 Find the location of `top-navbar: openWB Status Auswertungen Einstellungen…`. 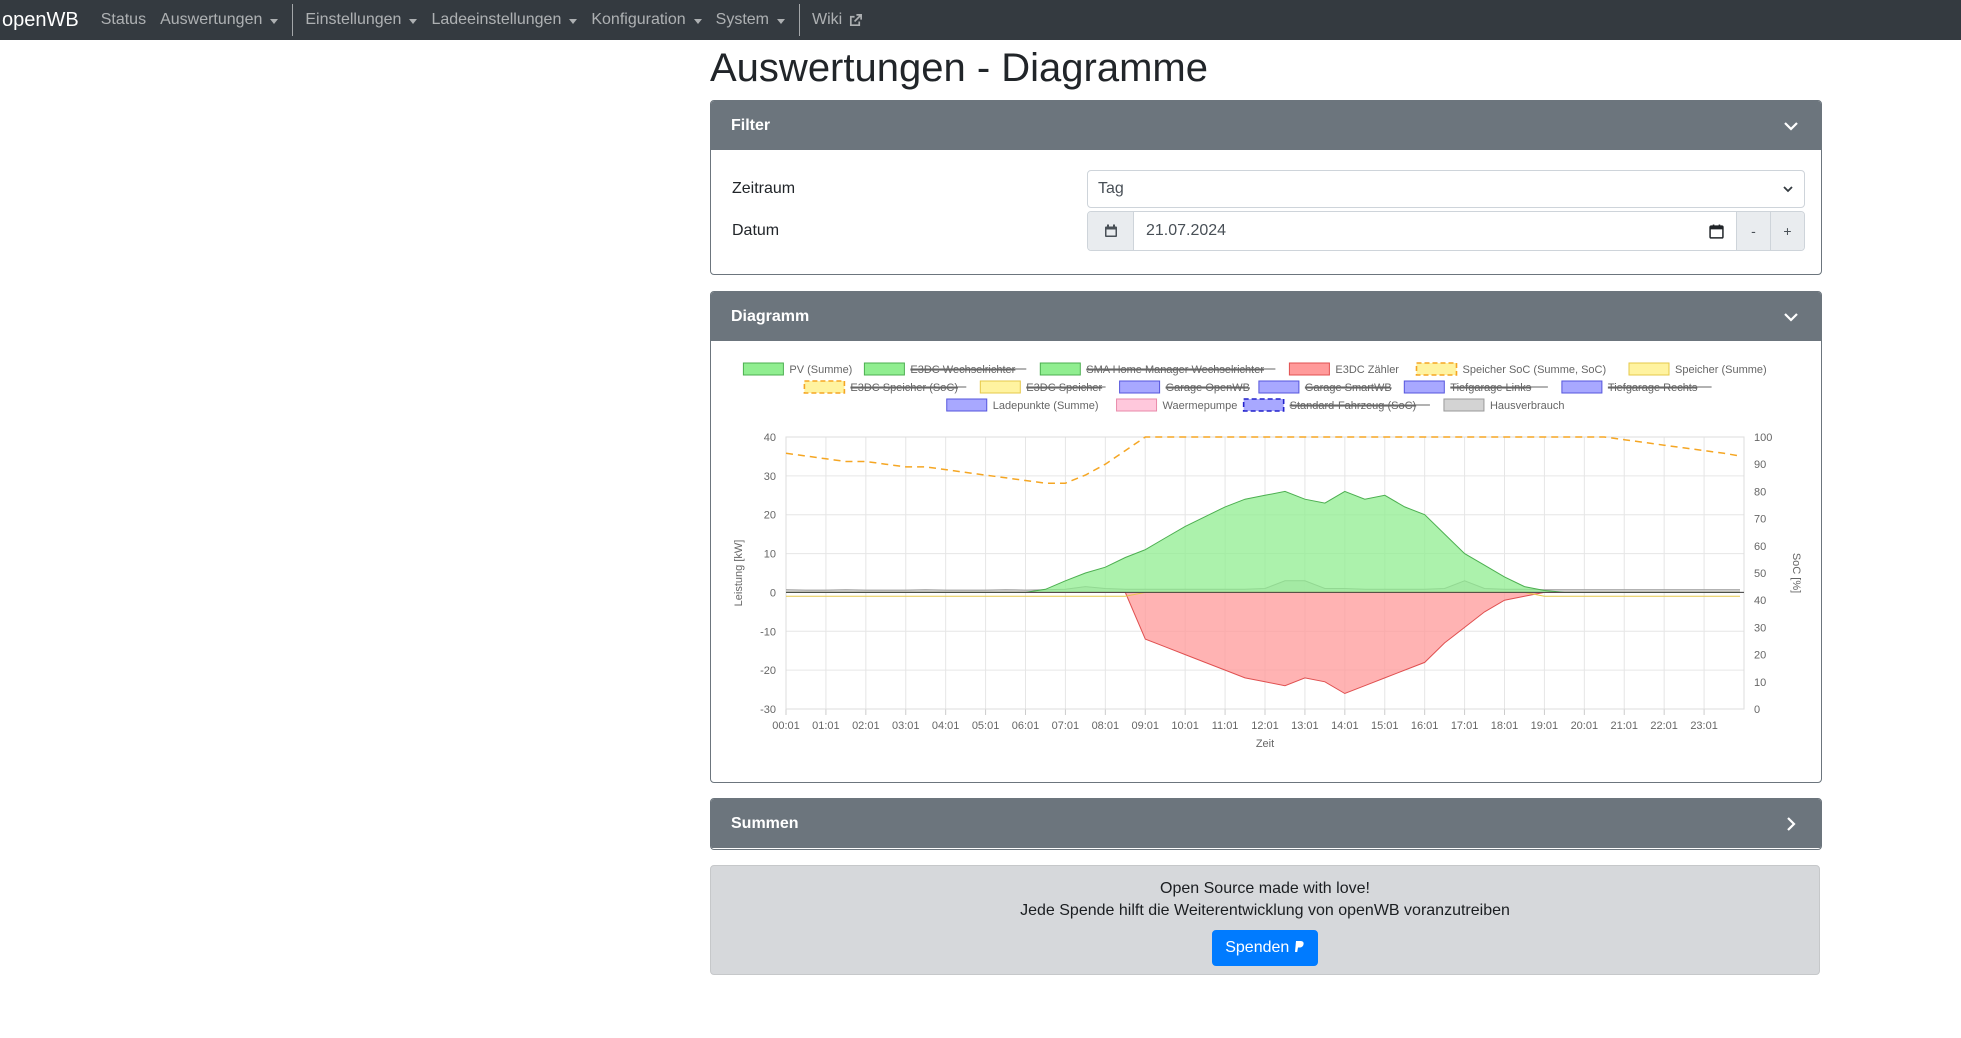

top-navbar: openWB Status Auswertungen Einstellungen… is located at coordinates (980, 20).